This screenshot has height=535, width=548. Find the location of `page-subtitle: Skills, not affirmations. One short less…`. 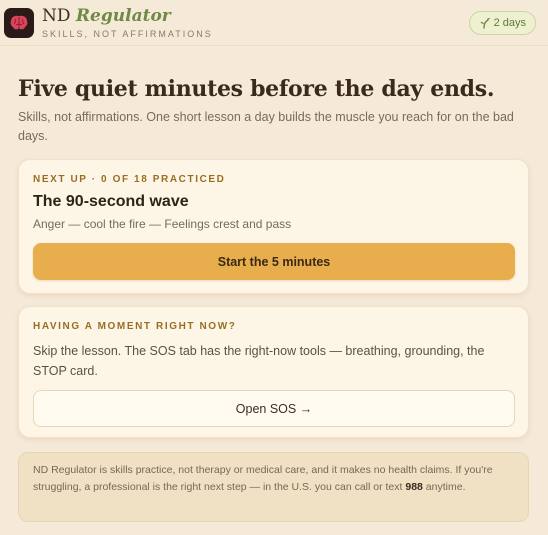

page-subtitle: Skills, not affirmations. One short less… is located at coordinates (266, 126).